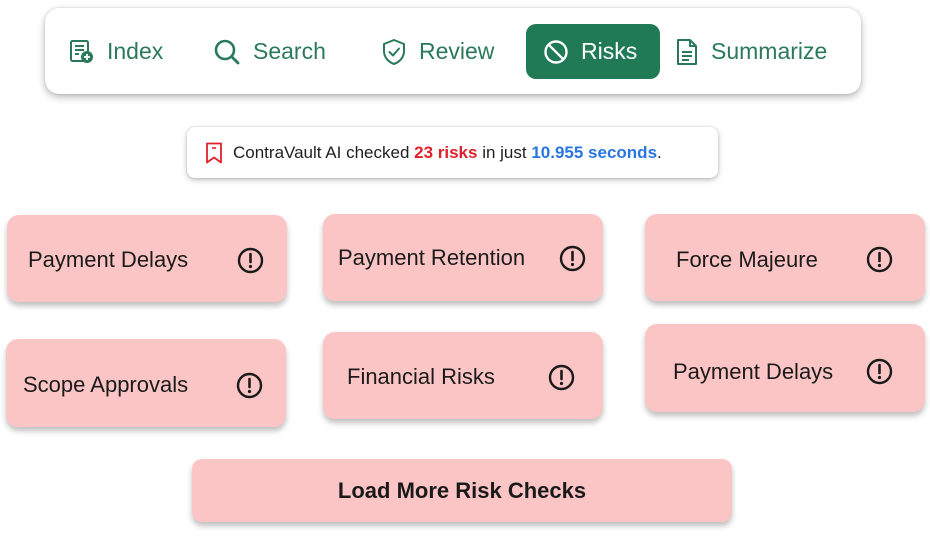 The width and height of the screenshot is (930, 546). What do you see at coordinates (659, 152) in the screenshot?
I see `status-suffix: .` at bounding box center [659, 152].